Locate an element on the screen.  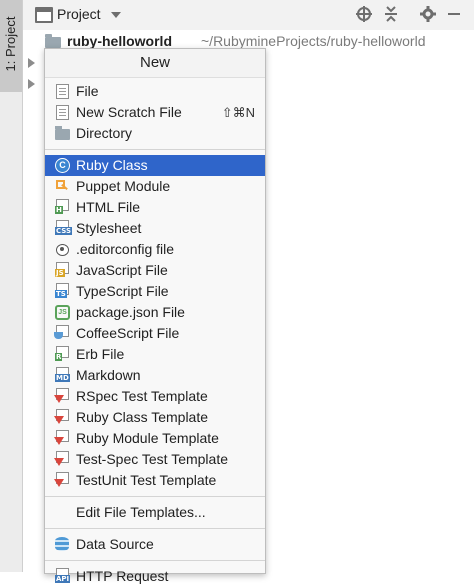
menu-item-label: package.json File is located at coordinates (130, 312).